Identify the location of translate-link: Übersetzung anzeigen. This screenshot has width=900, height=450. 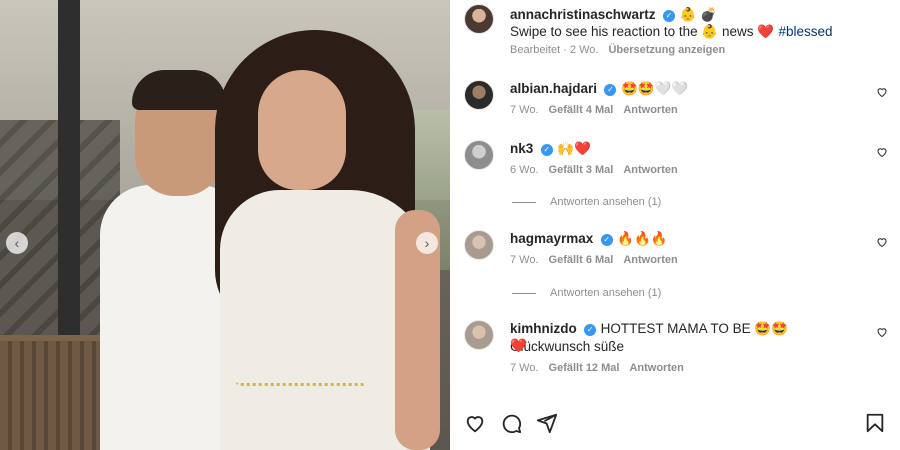
(666, 50).